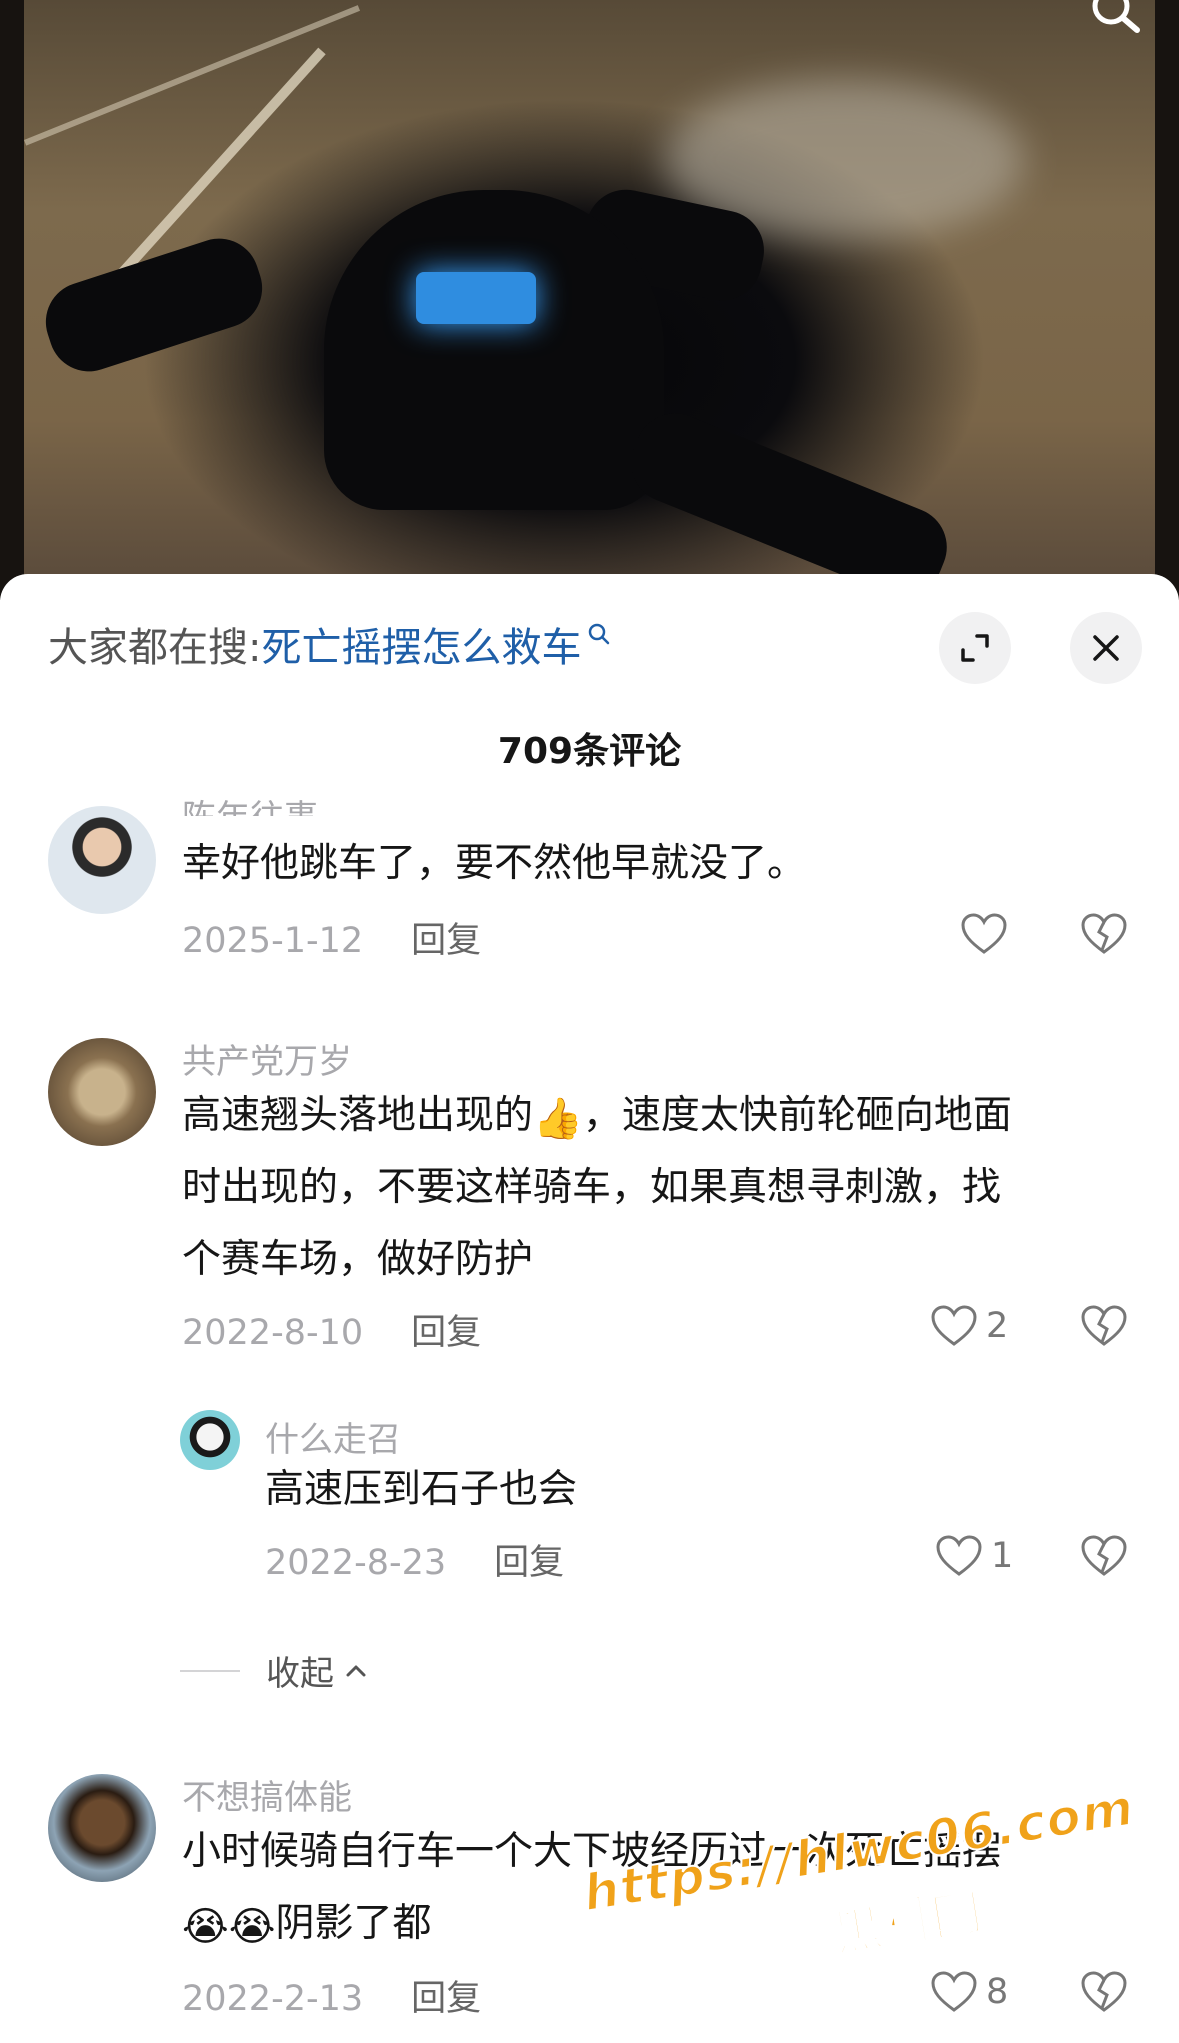 The width and height of the screenshot is (1179, 2043). I want to click on left-mirror, so click(154, 305).